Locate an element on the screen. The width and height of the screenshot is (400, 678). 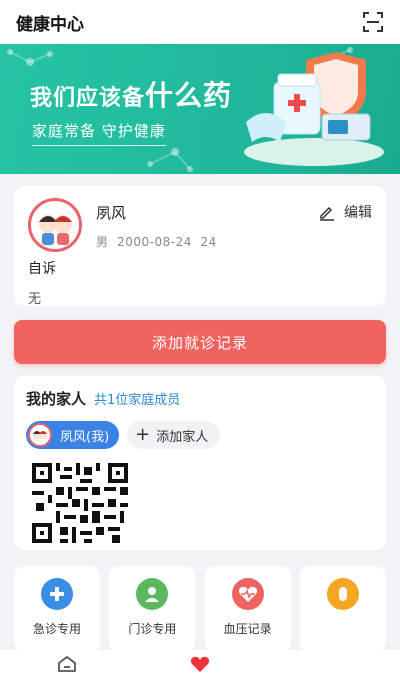
avatar is located at coordinates (55, 225).